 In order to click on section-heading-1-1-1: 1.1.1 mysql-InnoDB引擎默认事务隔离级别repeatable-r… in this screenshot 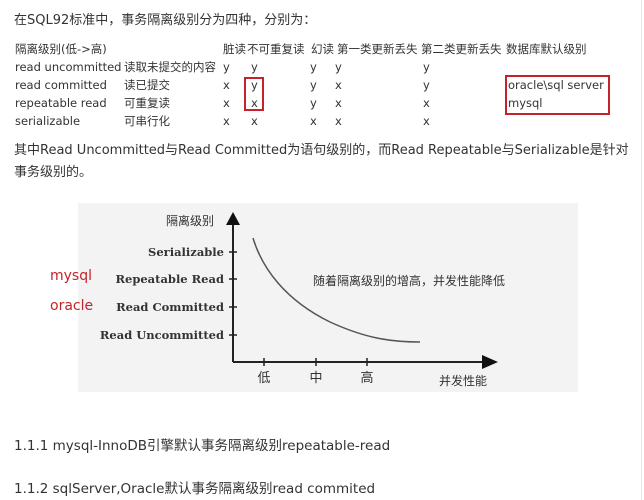, I will do `click(202, 446)`.